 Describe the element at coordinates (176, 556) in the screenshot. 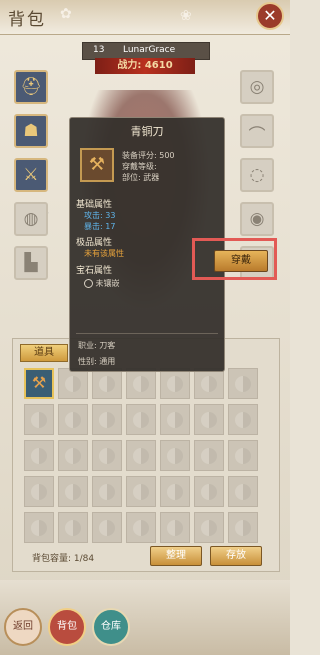

I see `sort-button: 整理` at that location.